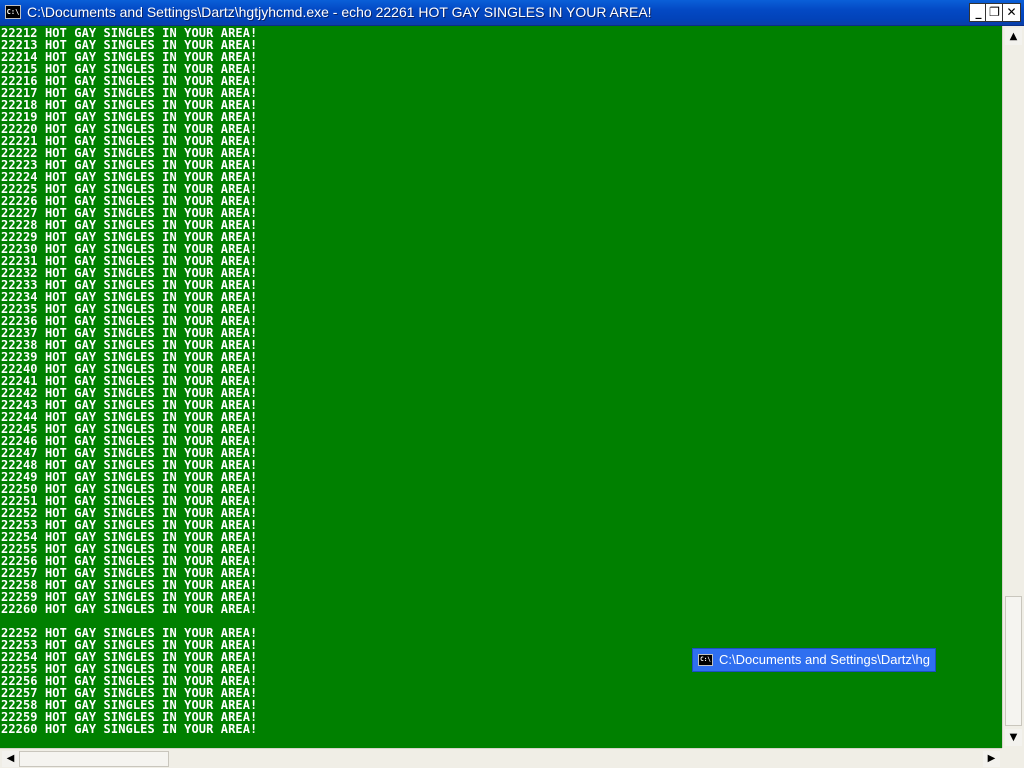 Image resolution: width=1024 pixels, height=768 pixels. I want to click on console-line: 22217 HOT GAY SINGLES IN YOUR AREA!, so click(129, 93).